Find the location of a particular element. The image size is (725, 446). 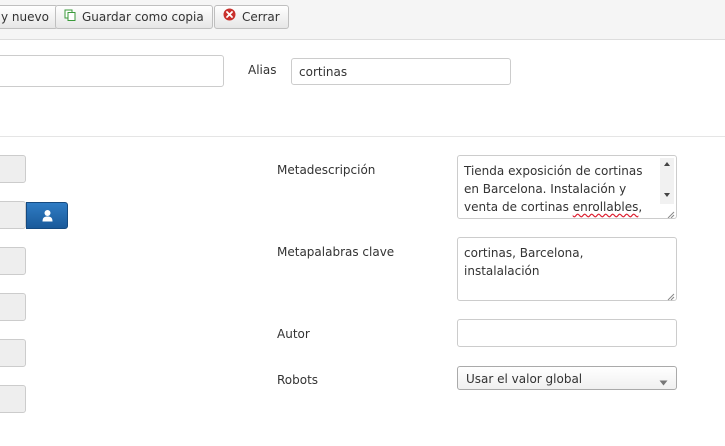

select-user-button is located at coordinates (47, 215).